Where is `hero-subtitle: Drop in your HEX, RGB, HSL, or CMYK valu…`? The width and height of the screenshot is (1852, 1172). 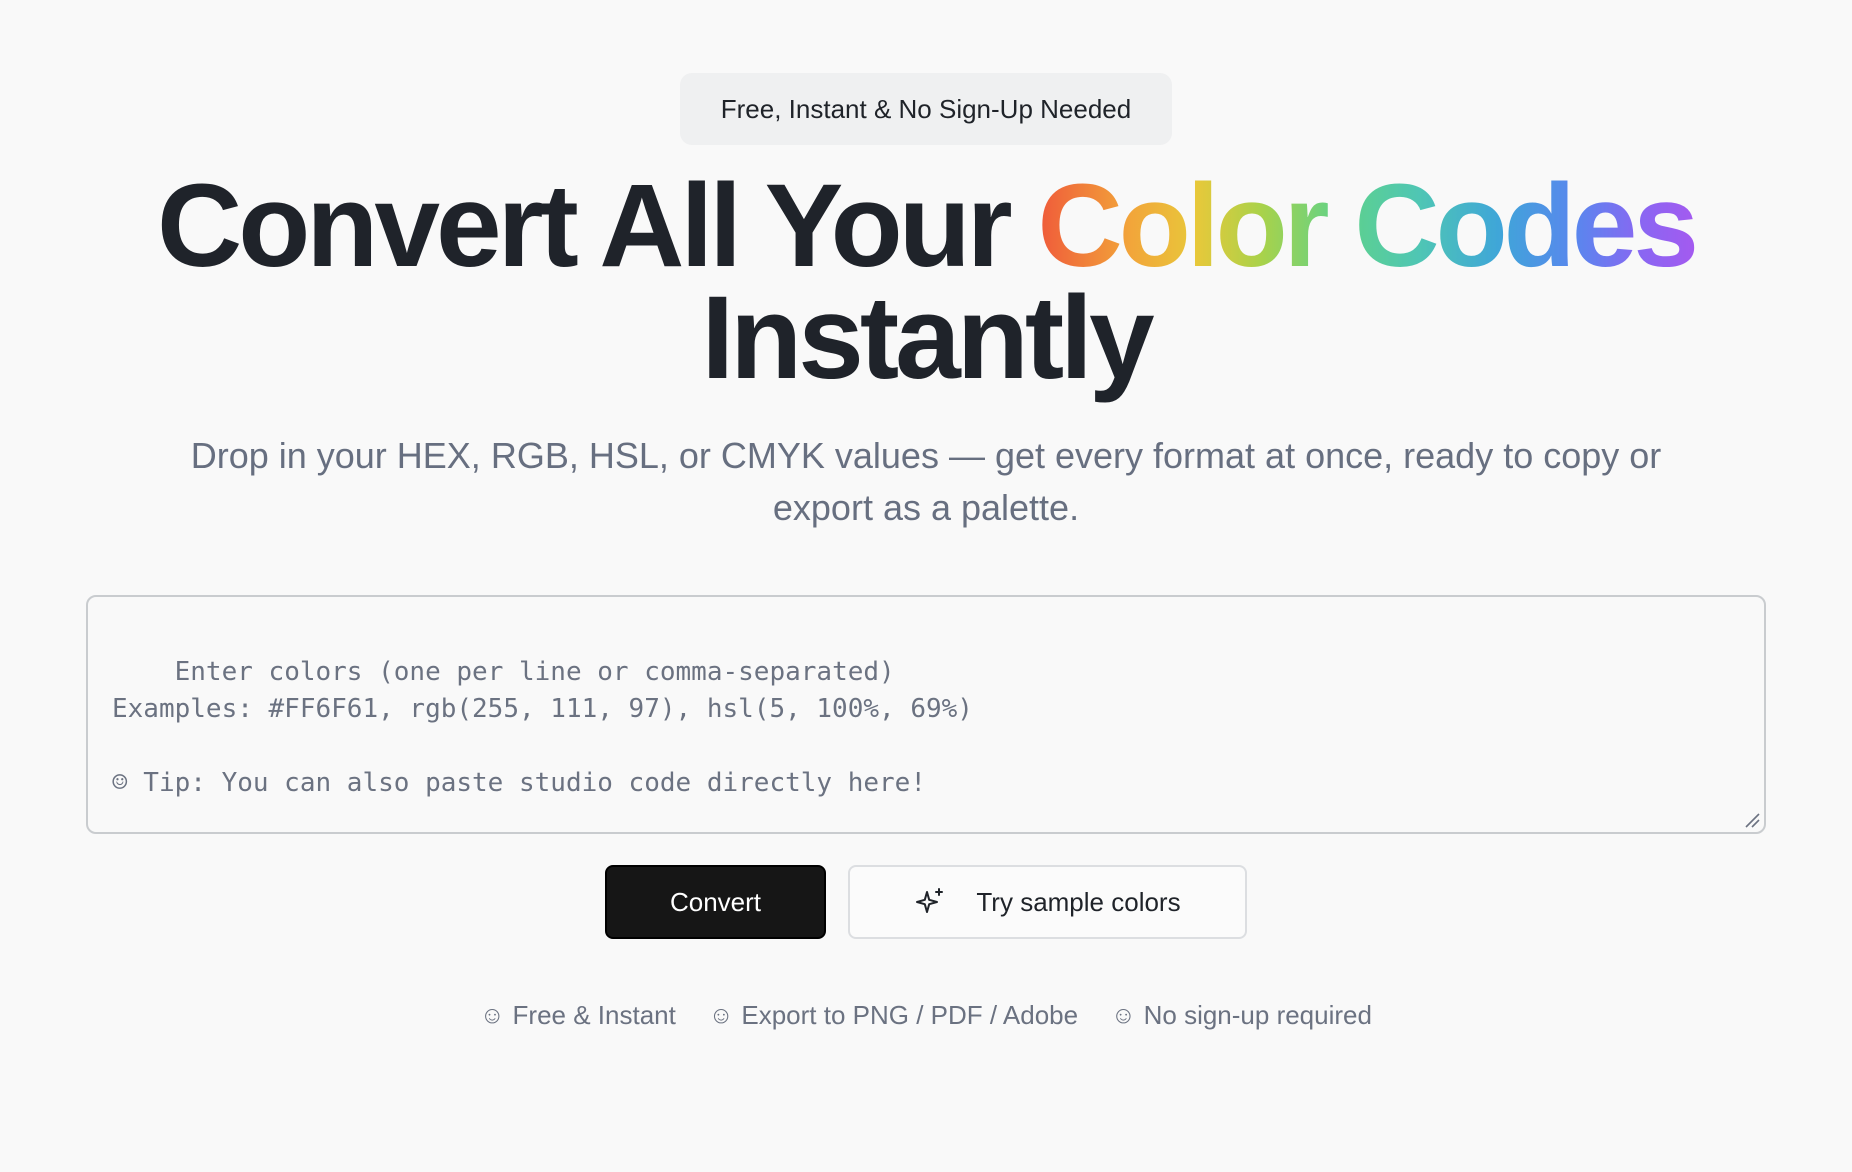
hero-subtitle: Drop in your HEX, RGB, HSL, or CMYK valu… is located at coordinates (926, 481).